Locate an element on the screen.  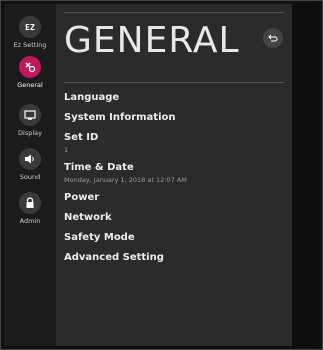
speaker-icon is located at coordinates (30, 159).